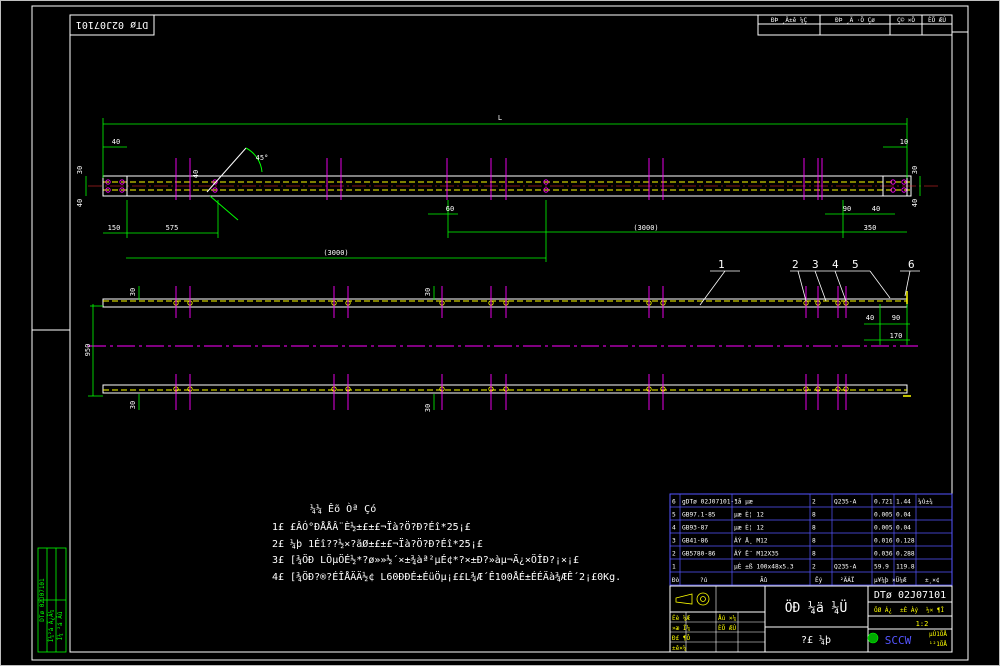 This screenshot has height=670, width=1000. What do you see at coordinates (172, 228) in the screenshot?
I see `dim-575: 575` at bounding box center [172, 228].